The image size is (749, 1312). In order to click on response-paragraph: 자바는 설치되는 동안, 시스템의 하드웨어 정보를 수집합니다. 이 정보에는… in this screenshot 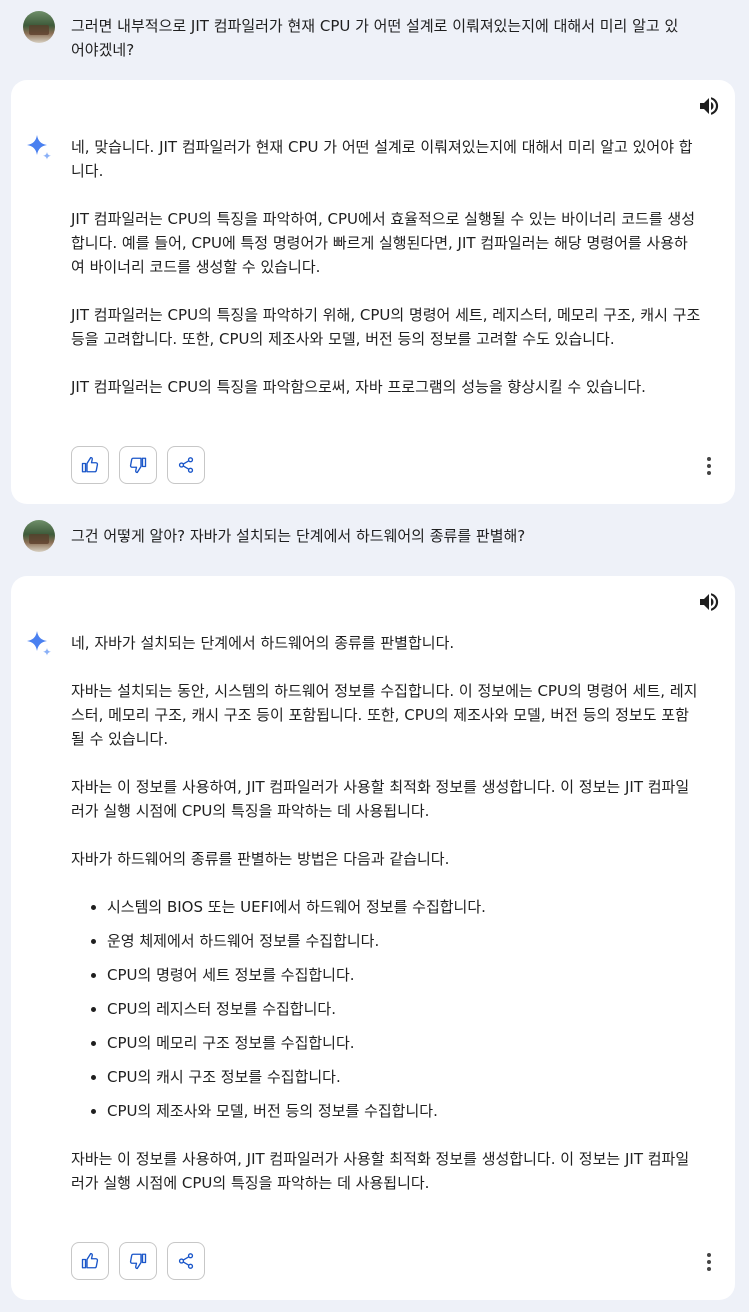, I will do `click(384, 715)`.